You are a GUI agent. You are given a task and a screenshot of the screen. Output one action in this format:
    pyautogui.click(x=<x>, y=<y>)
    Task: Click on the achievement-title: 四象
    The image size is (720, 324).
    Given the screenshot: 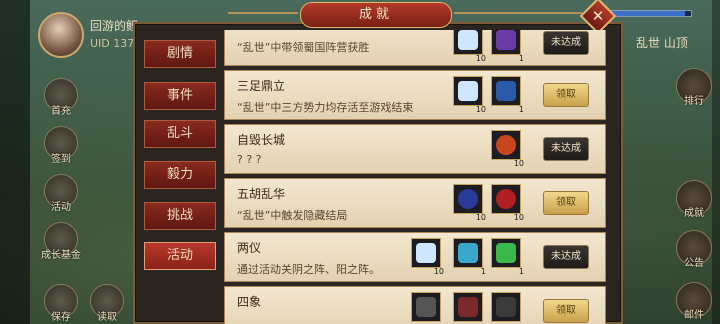 What is the action you would take?
    pyautogui.click(x=249, y=302)
    